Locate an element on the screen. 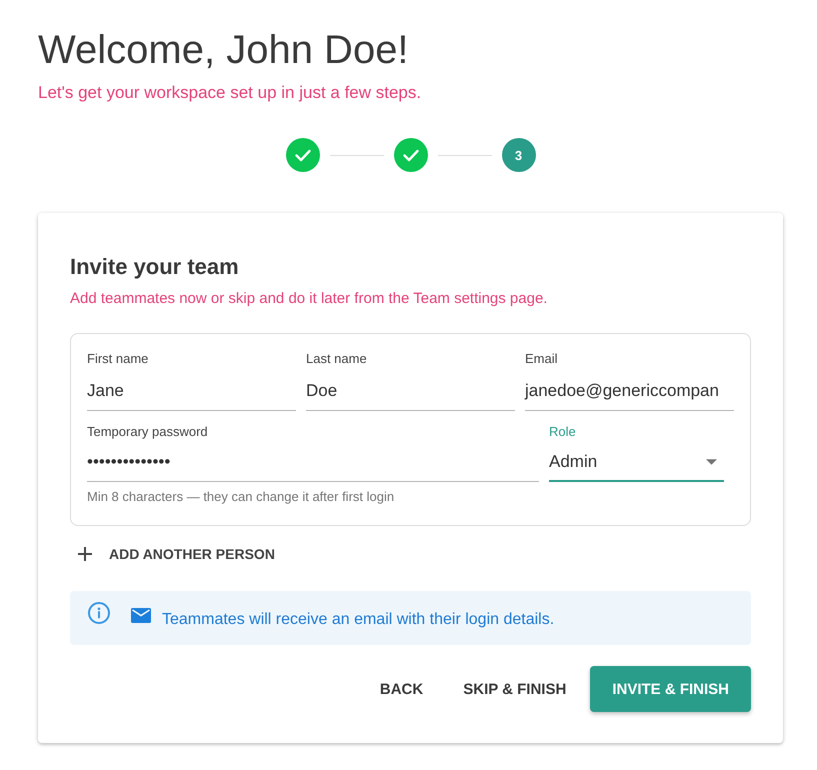 Image resolution: width=817 pixels, height=770 pixels. helper-text: Min 8 characters — they can change it after first login is located at coordinates (241, 497).